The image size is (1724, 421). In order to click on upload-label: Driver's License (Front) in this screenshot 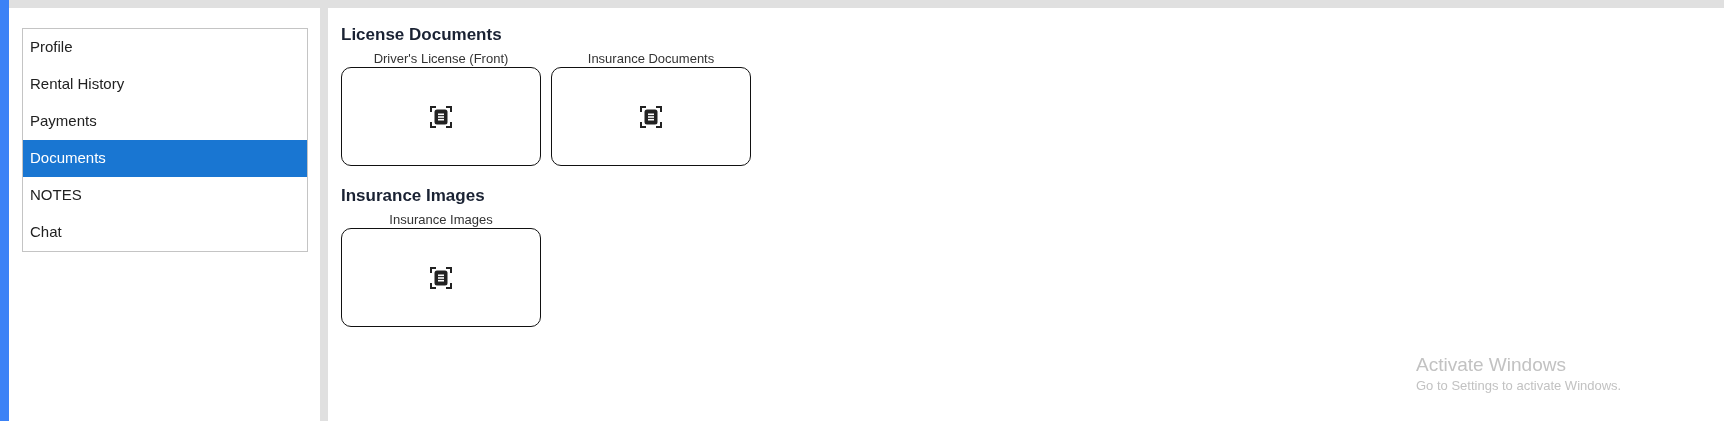, I will do `click(441, 58)`.